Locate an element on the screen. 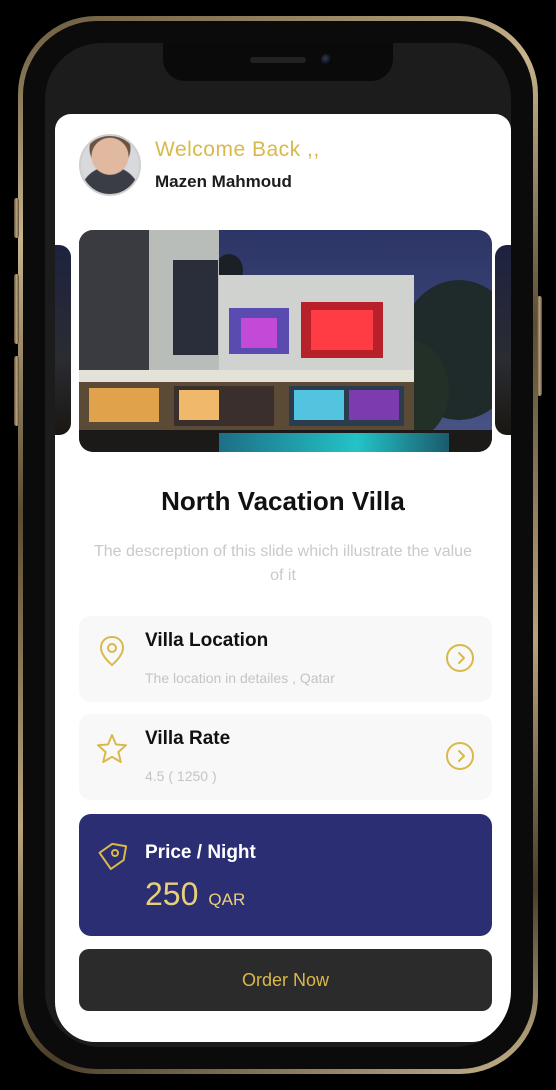  notch is located at coordinates (278, 62).